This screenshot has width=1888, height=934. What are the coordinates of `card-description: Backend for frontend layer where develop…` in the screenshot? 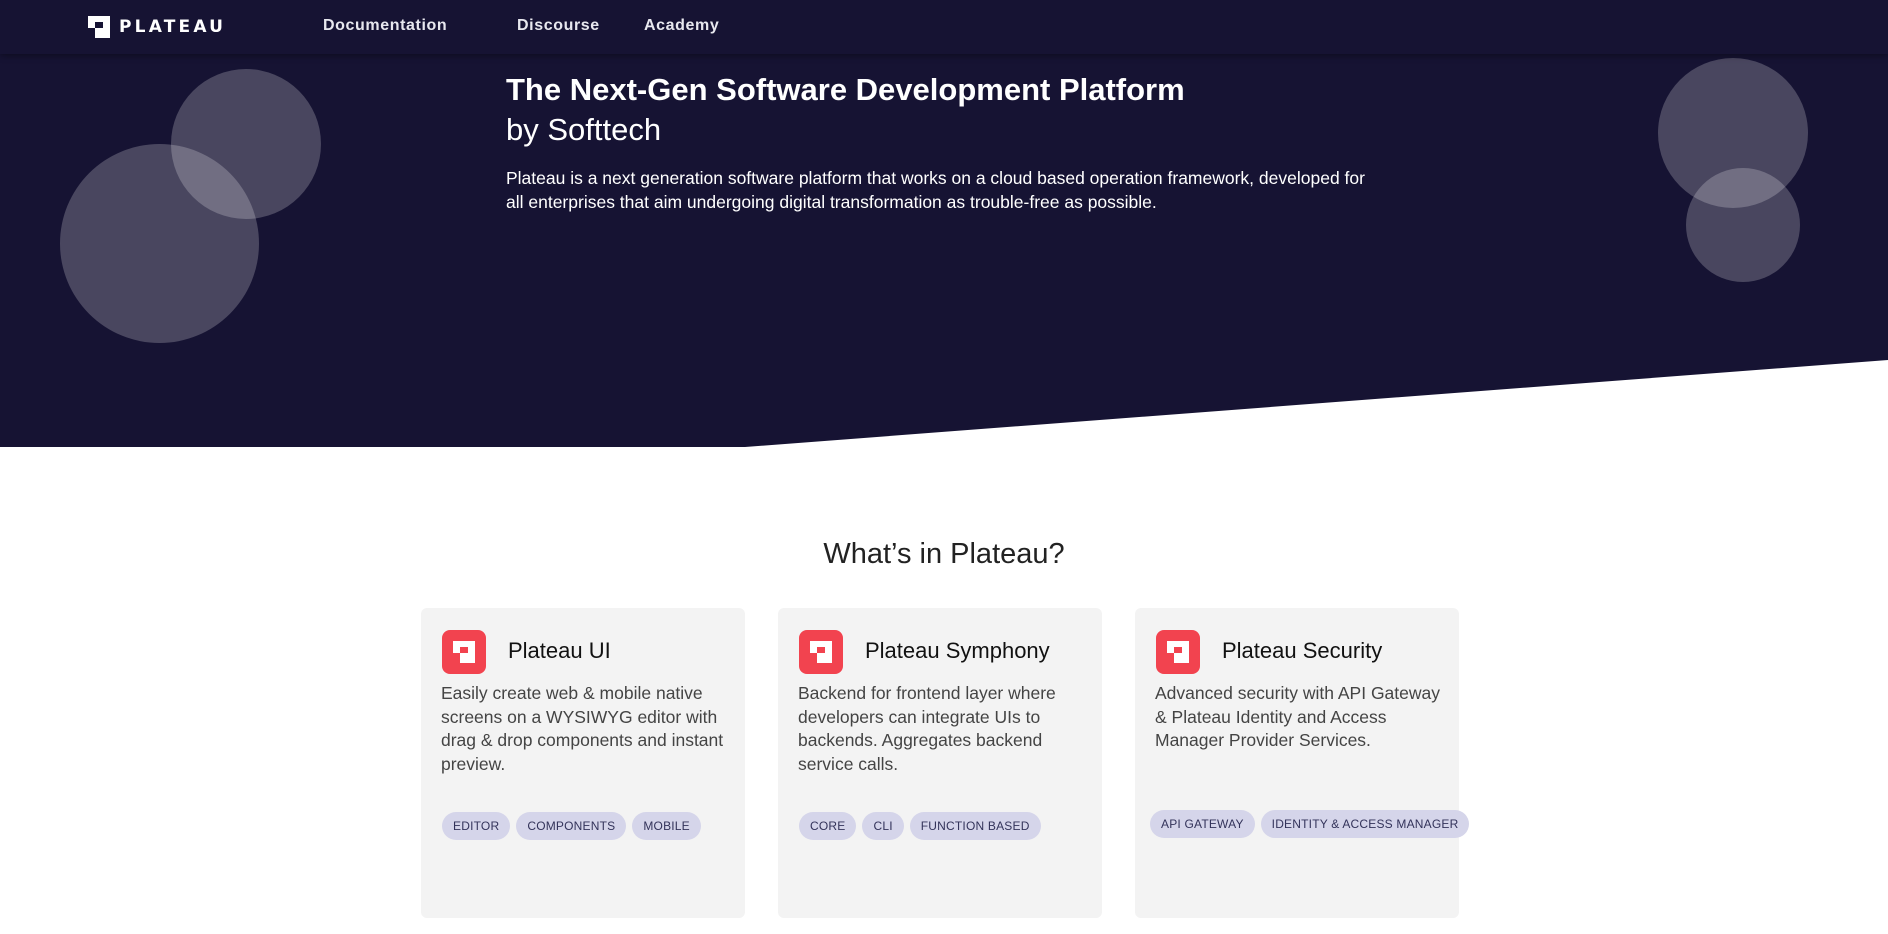 It's located at (927, 728).